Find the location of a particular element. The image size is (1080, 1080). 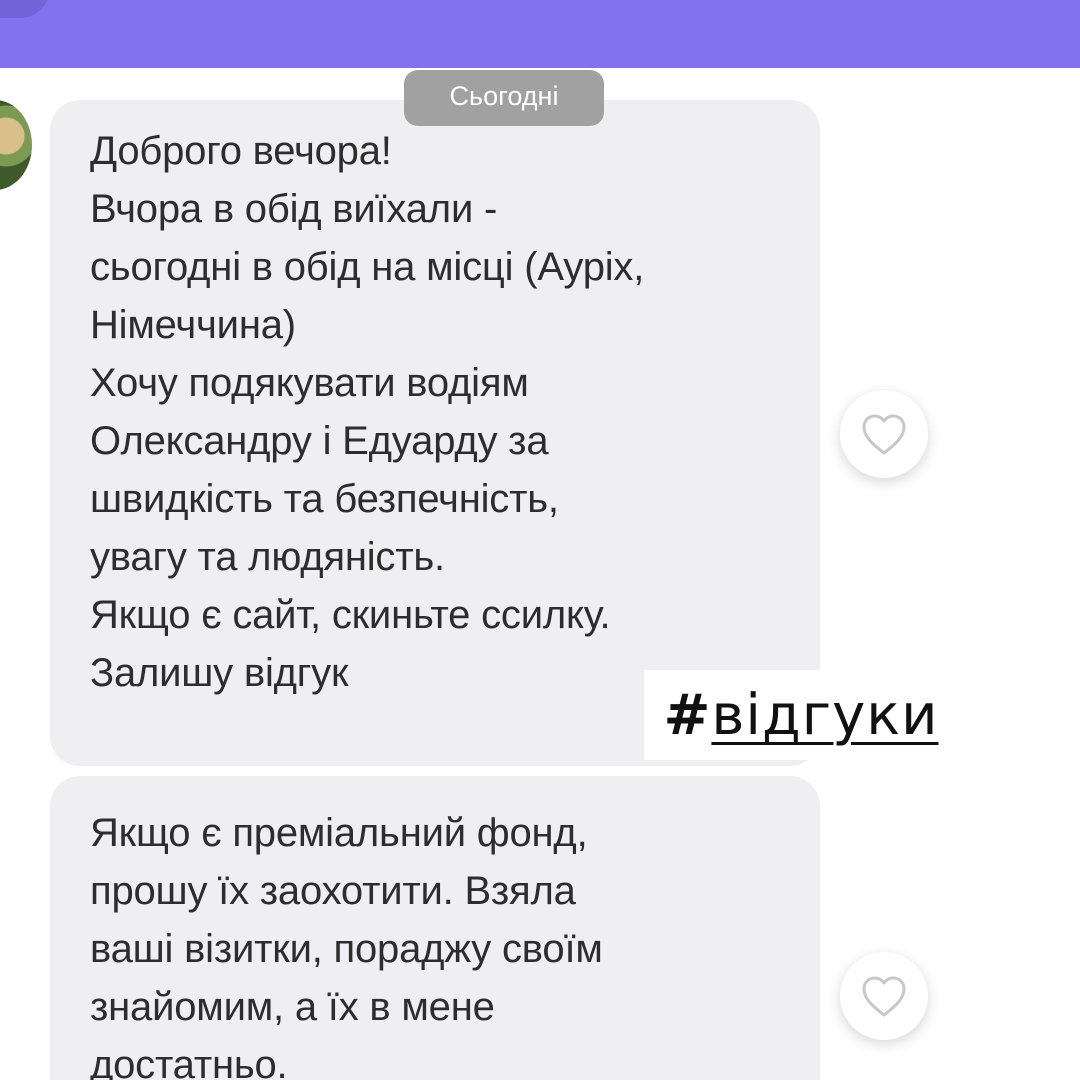

sender-avatar is located at coordinates (16, 145).